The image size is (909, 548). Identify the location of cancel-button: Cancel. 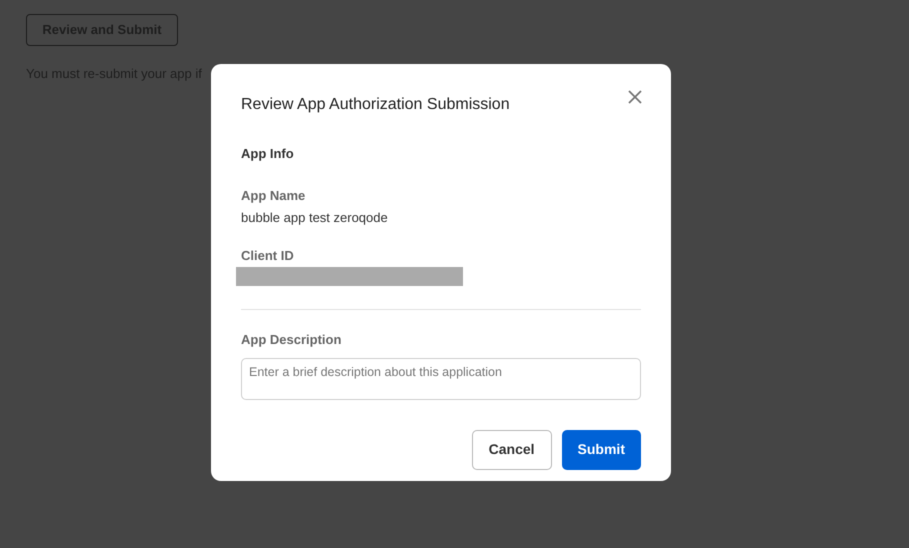
(512, 450).